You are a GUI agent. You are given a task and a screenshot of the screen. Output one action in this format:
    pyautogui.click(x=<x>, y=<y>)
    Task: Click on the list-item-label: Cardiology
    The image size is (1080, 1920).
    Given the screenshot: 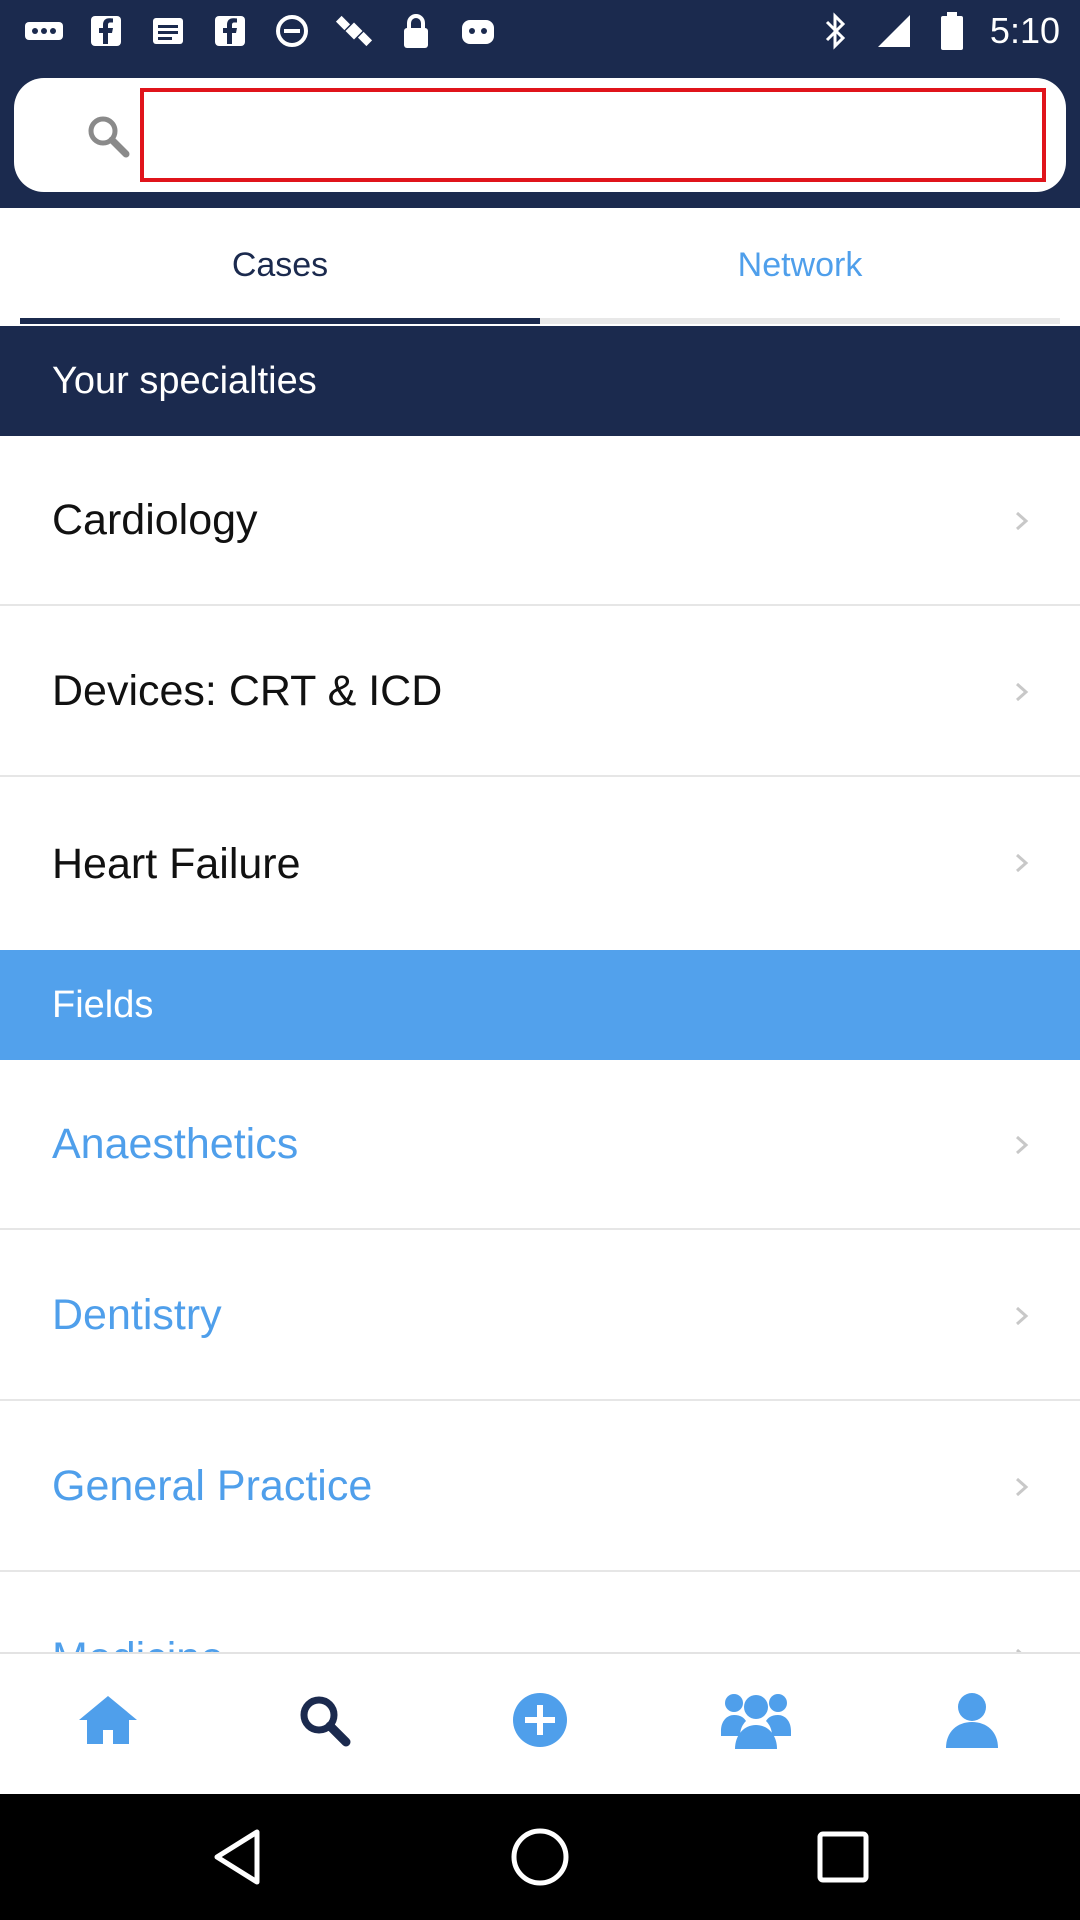 What is the action you would take?
    pyautogui.click(x=155, y=519)
    